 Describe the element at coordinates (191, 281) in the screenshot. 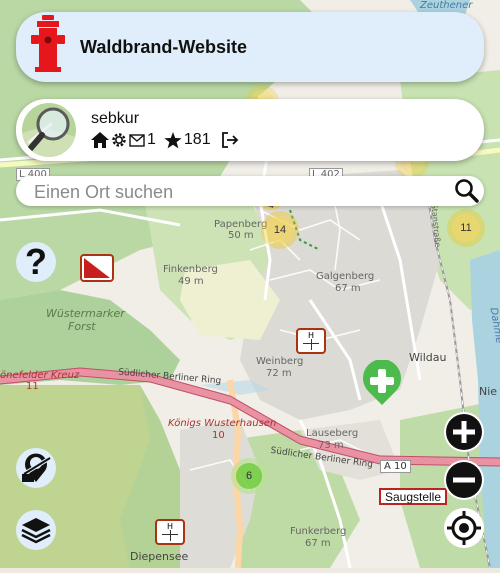

I see `map-label-finkenberg-height: 49 m` at that location.